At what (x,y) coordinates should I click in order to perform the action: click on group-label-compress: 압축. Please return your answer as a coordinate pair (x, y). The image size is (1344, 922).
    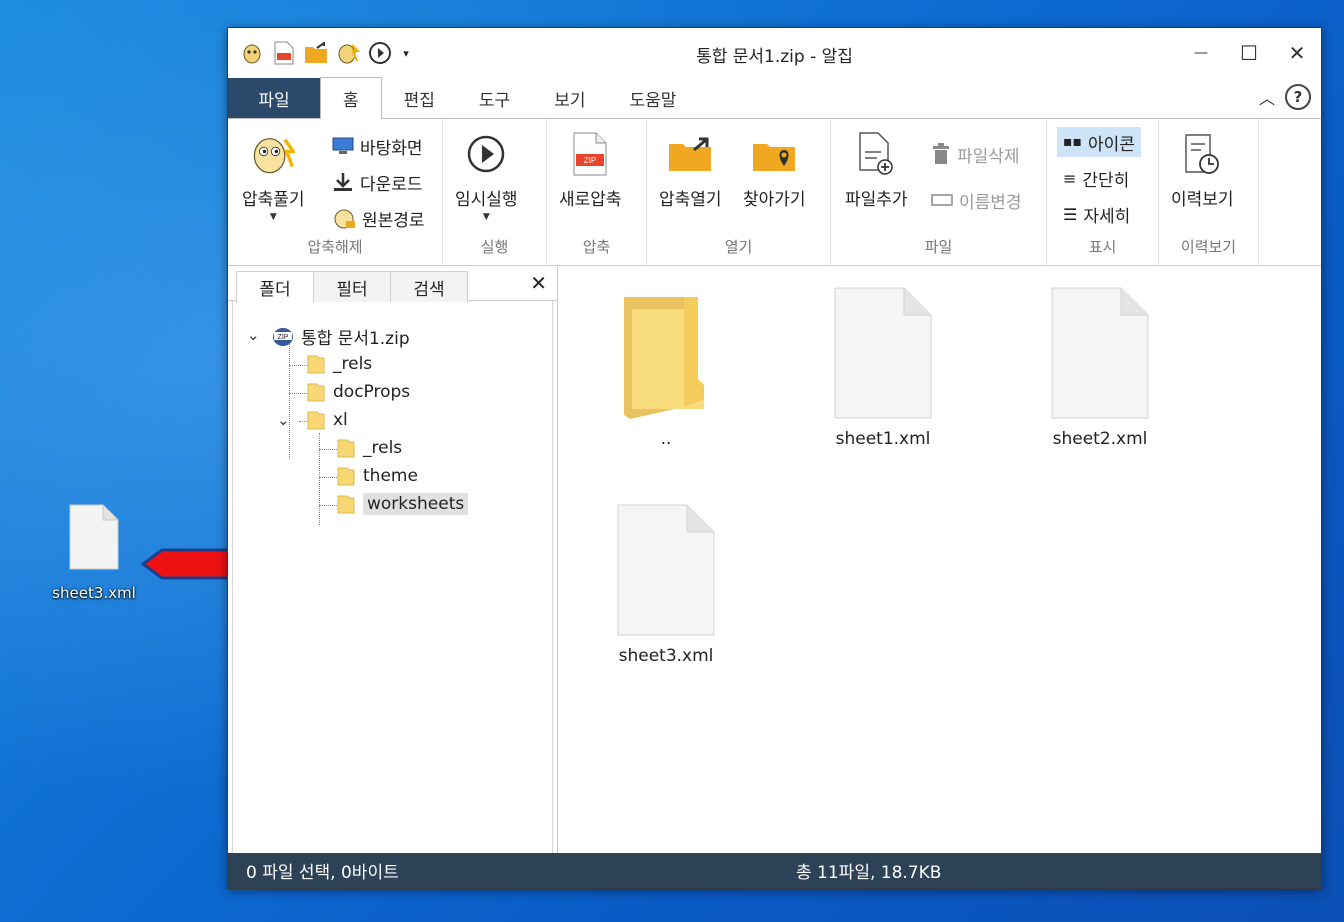
    Looking at the image, I should click on (596, 247).